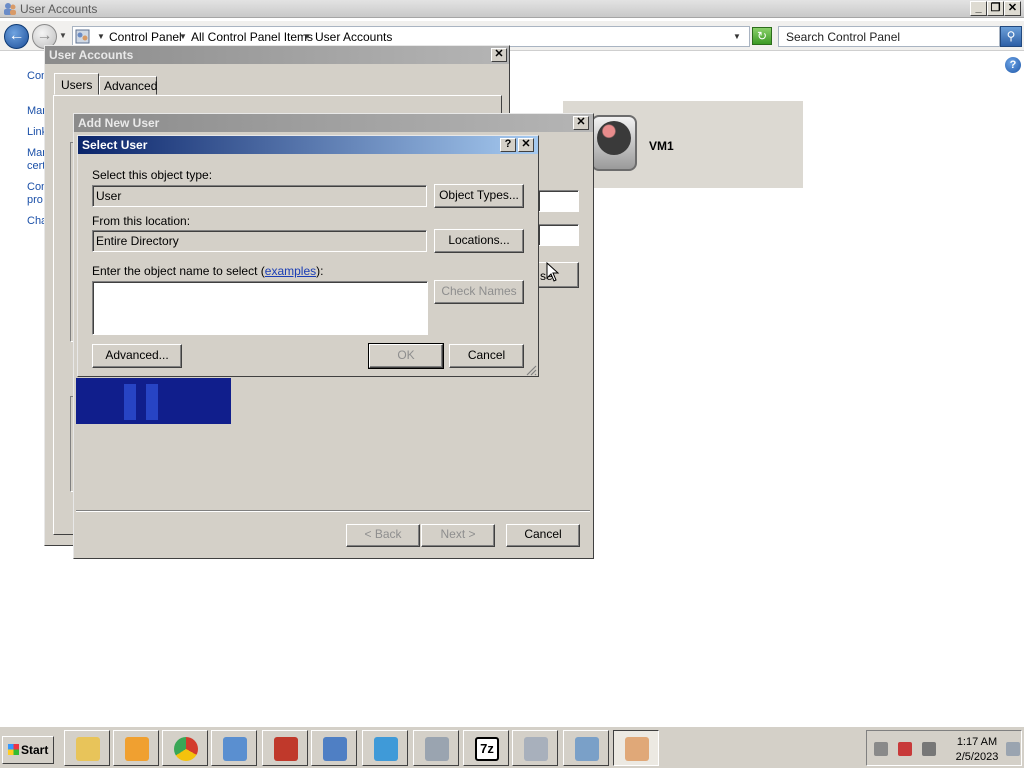 Image resolution: width=1024 pixels, height=768 pixels. Describe the element at coordinates (35, 200) in the screenshot. I see `left-link: pro` at that location.